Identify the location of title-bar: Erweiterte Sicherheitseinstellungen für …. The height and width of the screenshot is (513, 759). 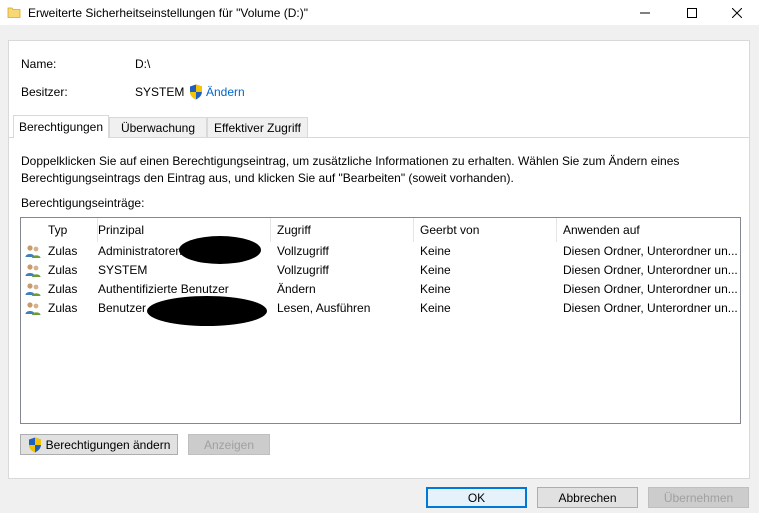
(379, 12).